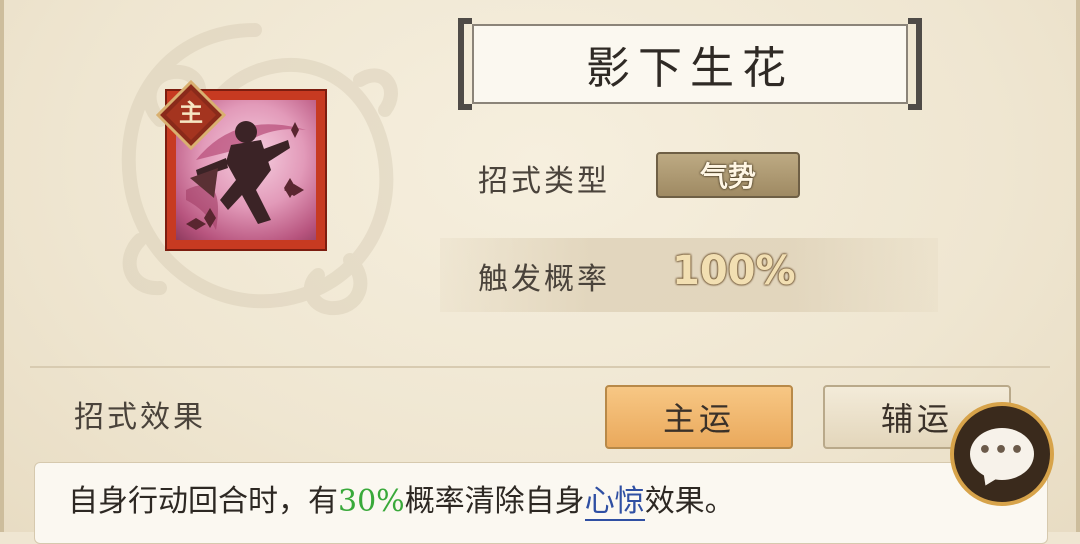 This screenshot has width=1080, height=544. I want to click on rate-value: 100%, so click(734, 271).